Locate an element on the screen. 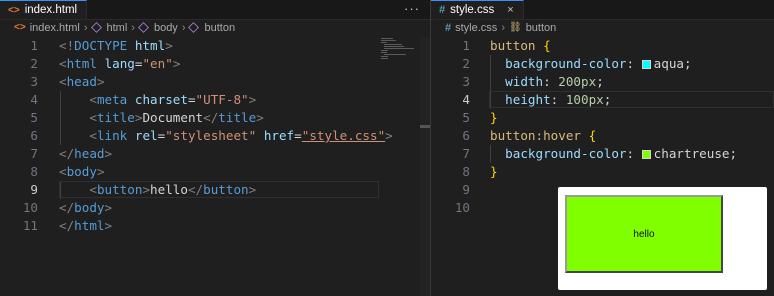 The width and height of the screenshot is (774, 296). code-line: 6 button:hover { is located at coordinates (602, 136).